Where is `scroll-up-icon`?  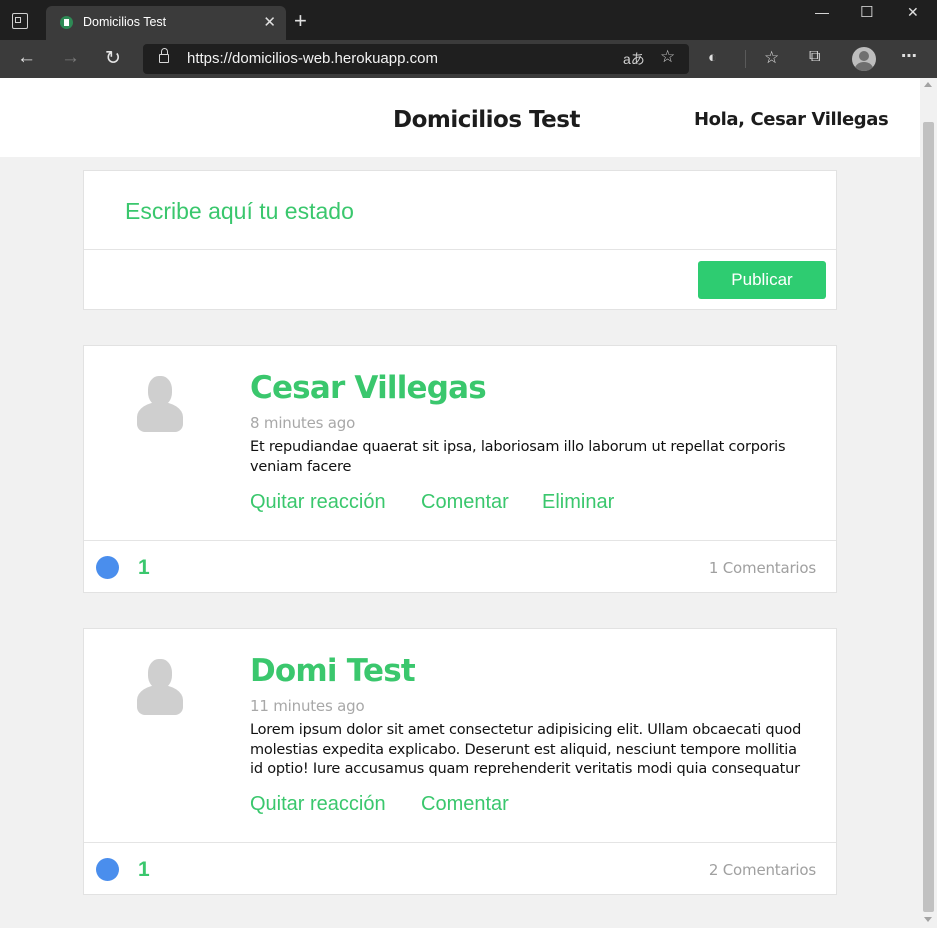
scroll-up-icon is located at coordinates (928, 84).